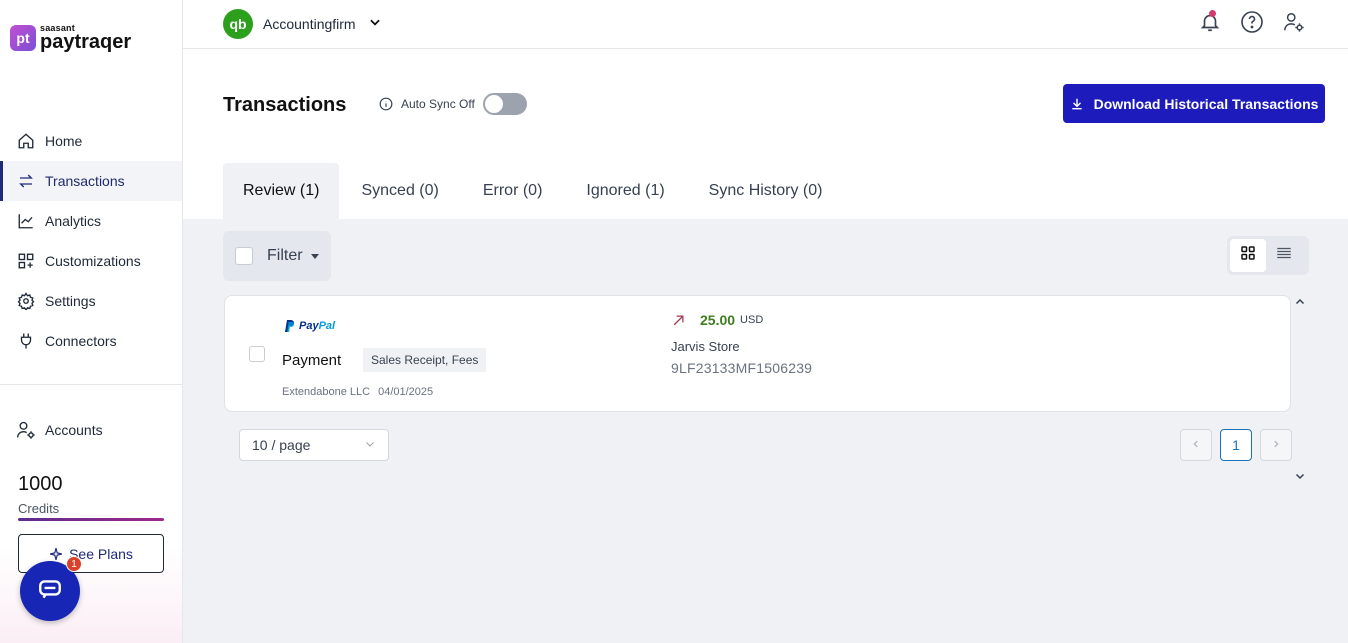 The height and width of the screenshot is (643, 1348). What do you see at coordinates (314, 445) in the screenshot?
I see `page-size-select: 10 / page` at bounding box center [314, 445].